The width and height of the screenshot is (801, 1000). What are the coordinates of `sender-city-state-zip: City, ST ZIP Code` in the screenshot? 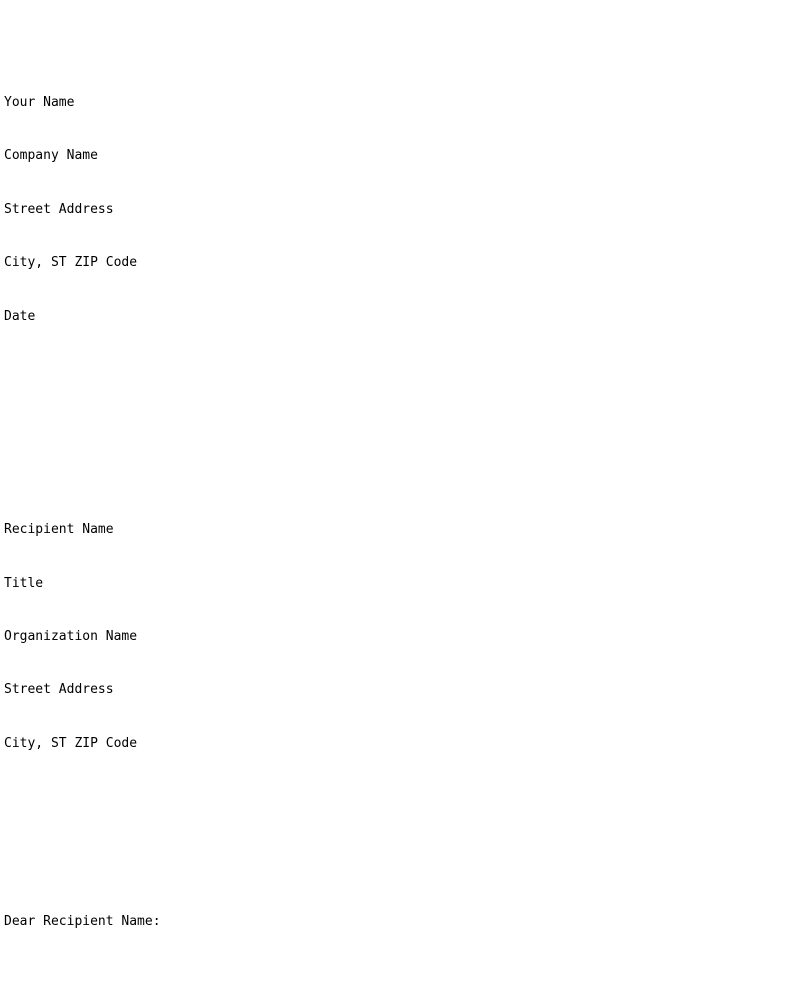 It's located at (71, 263).